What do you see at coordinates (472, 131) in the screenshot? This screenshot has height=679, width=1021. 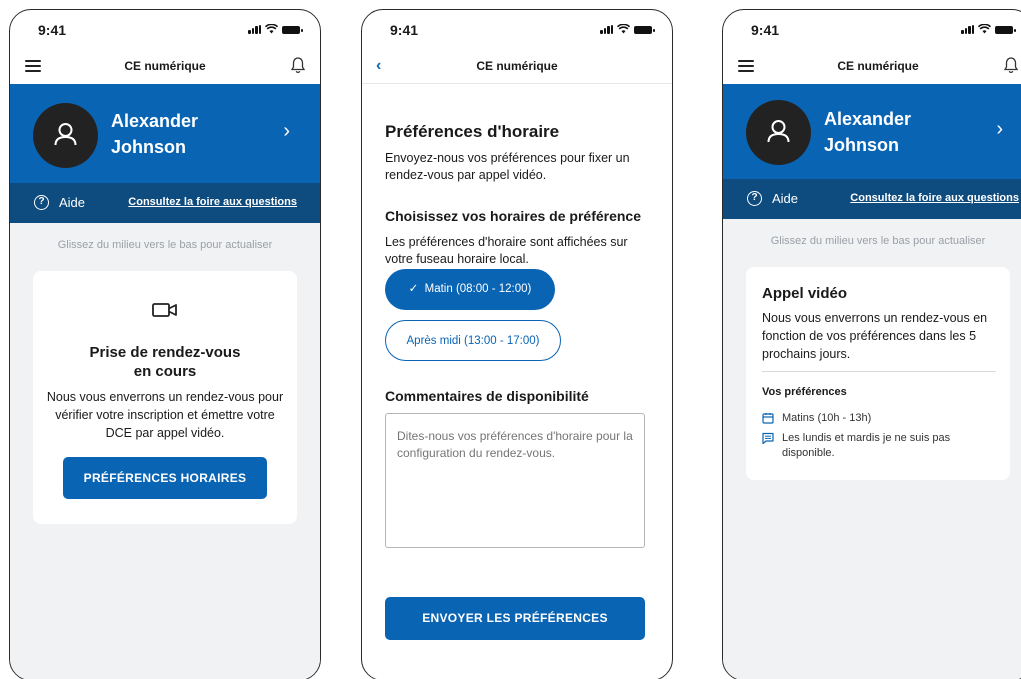 I see `page-title: Préférences d'horaire` at bounding box center [472, 131].